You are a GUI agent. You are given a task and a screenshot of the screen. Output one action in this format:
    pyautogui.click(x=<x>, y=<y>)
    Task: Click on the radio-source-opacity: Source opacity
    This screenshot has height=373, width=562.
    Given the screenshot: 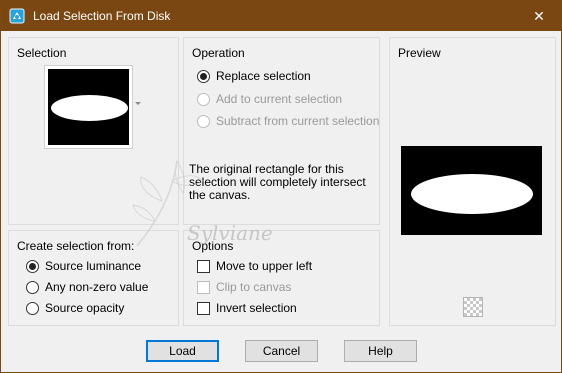 What is the action you would take?
    pyautogui.click(x=75, y=308)
    